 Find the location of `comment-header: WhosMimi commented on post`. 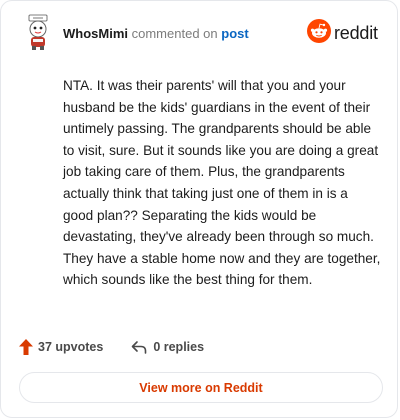

comment-header: WhosMimi commented on post is located at coordinates (156, 33).